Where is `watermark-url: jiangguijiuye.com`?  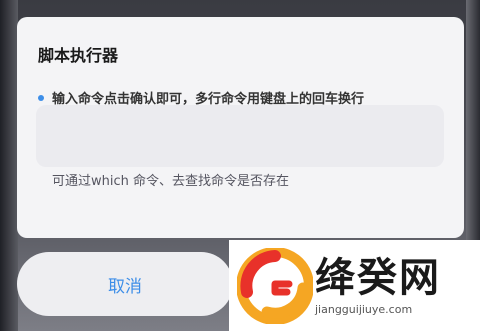 watermark-url: jiangguijiuye.com is located at coordinates (364, 309).